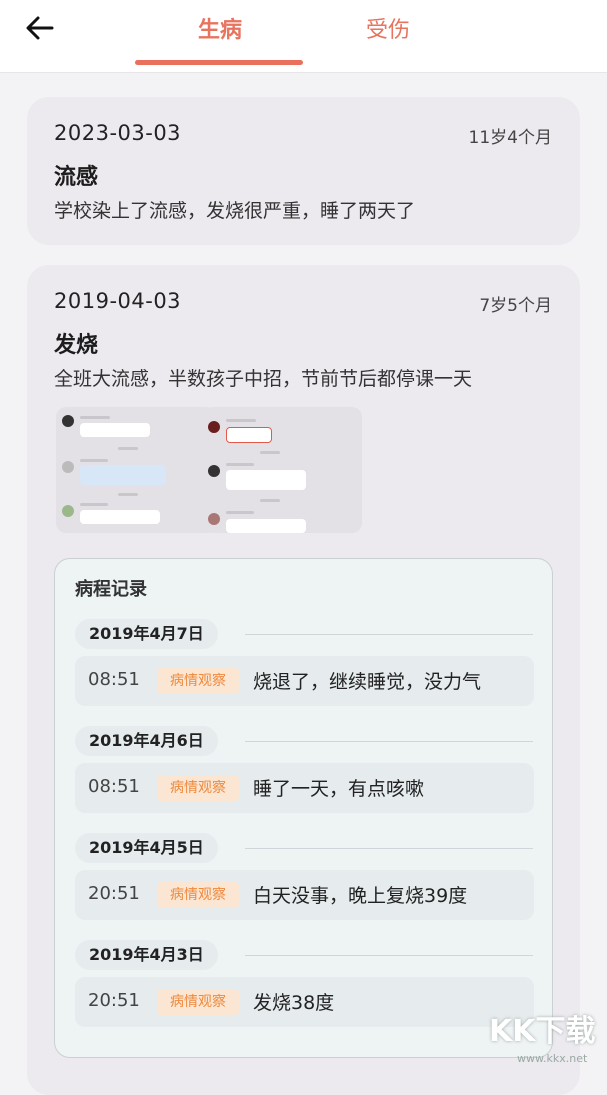 The width and height of the screenshot is (607, 1095). Describe the element at coordinates (235, 211) in the screenshot. I see `record-description: 学校染上了流感，发烧很严重，睡了两天了` at that location.